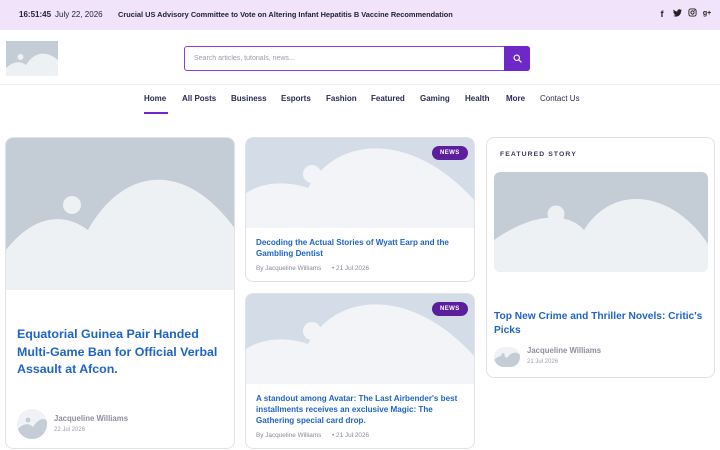  I want to click on search-box, so click(357, 58).